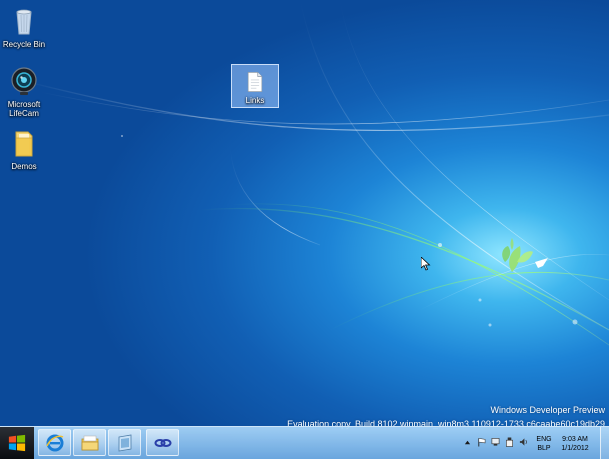 Image resolution: width=609 pixels, height=459 pixels. I want to click on clock-time: 9:03 AM, so click(575, 439).